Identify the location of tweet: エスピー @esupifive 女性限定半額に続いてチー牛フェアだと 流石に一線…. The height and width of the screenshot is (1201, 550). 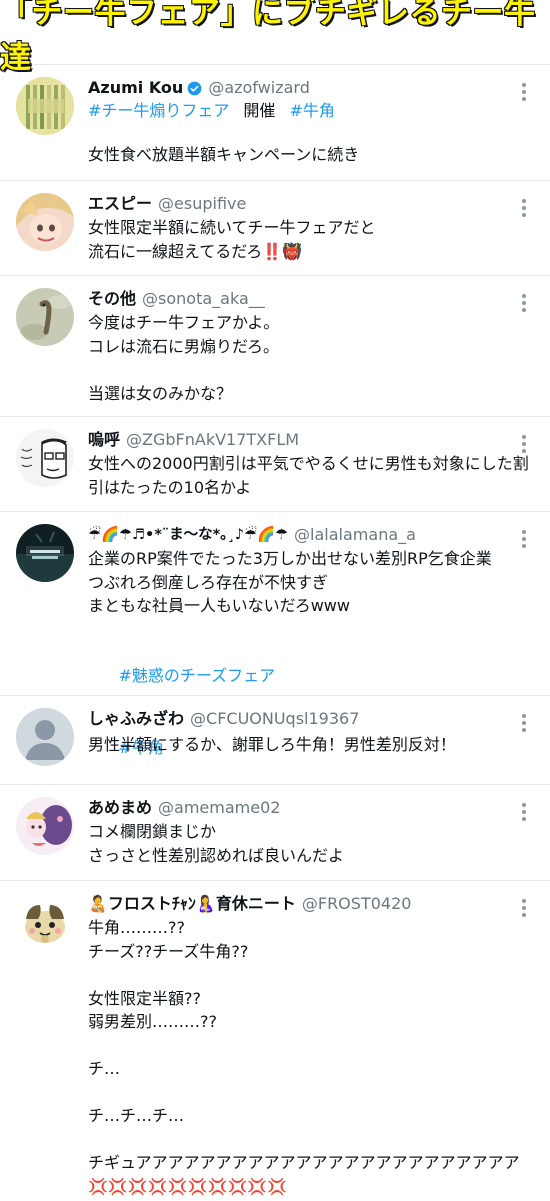
(275, 228).